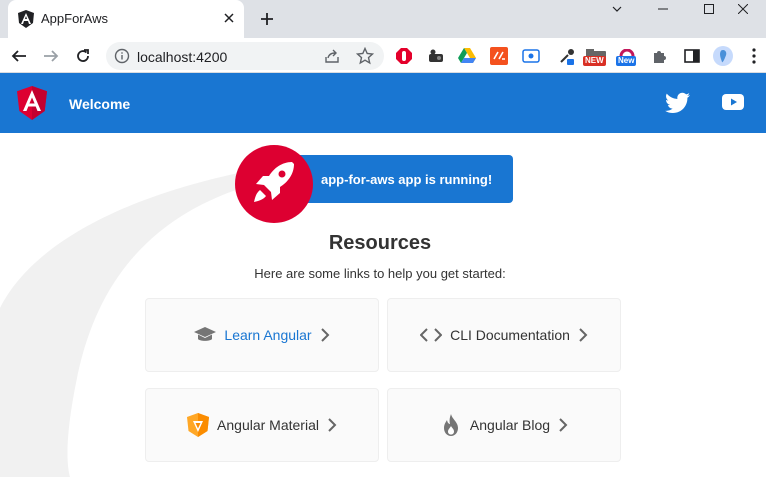  I want to click on browser-tabstrip: AppForAws, so click(383, 19).